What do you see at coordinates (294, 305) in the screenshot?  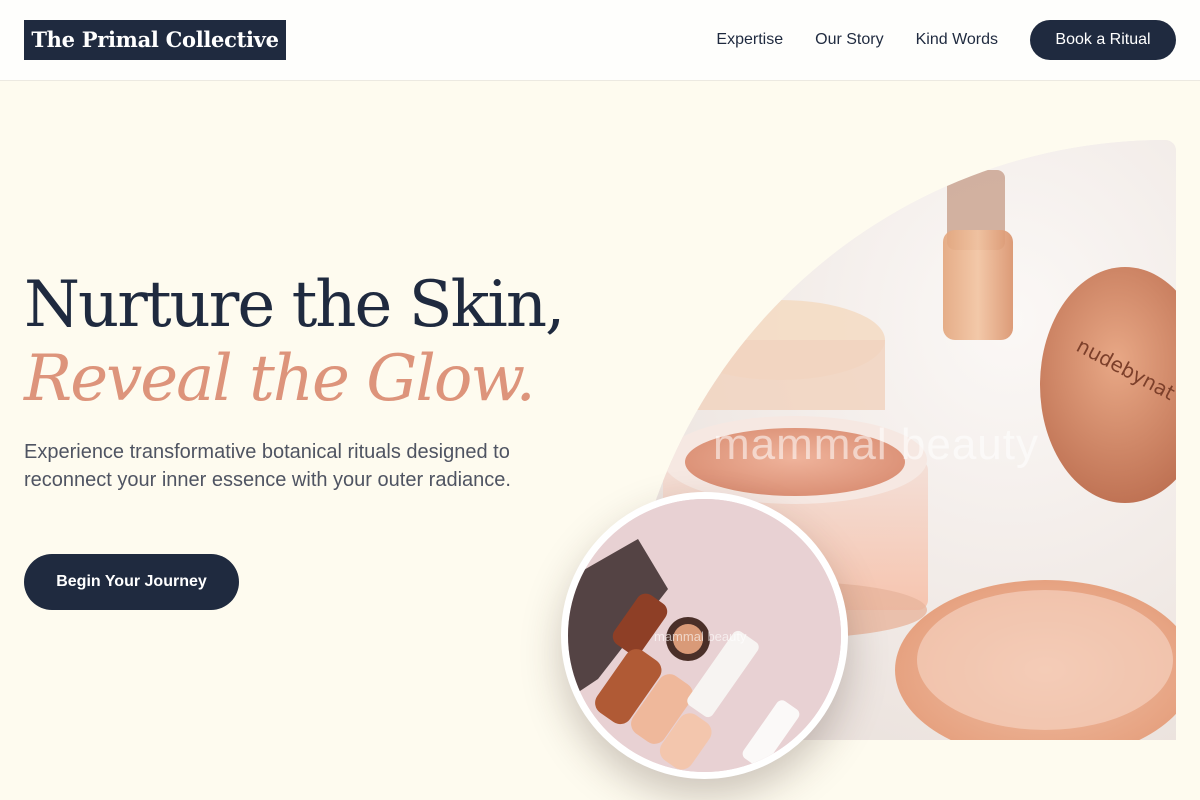 I see `hero-title-line1: Nurture the Skin,` at bounding box center [294, 305].